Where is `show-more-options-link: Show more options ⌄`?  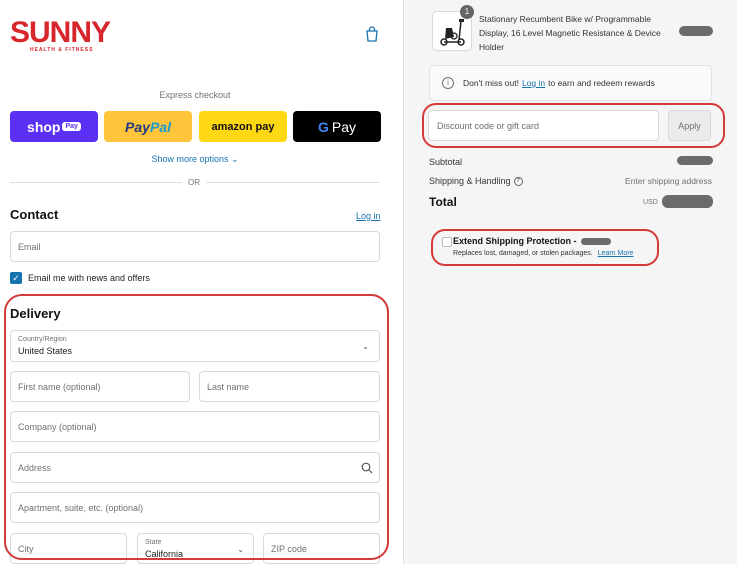
show-more-options-link: Show more options ⌄ is located at coordinates (195, 159).